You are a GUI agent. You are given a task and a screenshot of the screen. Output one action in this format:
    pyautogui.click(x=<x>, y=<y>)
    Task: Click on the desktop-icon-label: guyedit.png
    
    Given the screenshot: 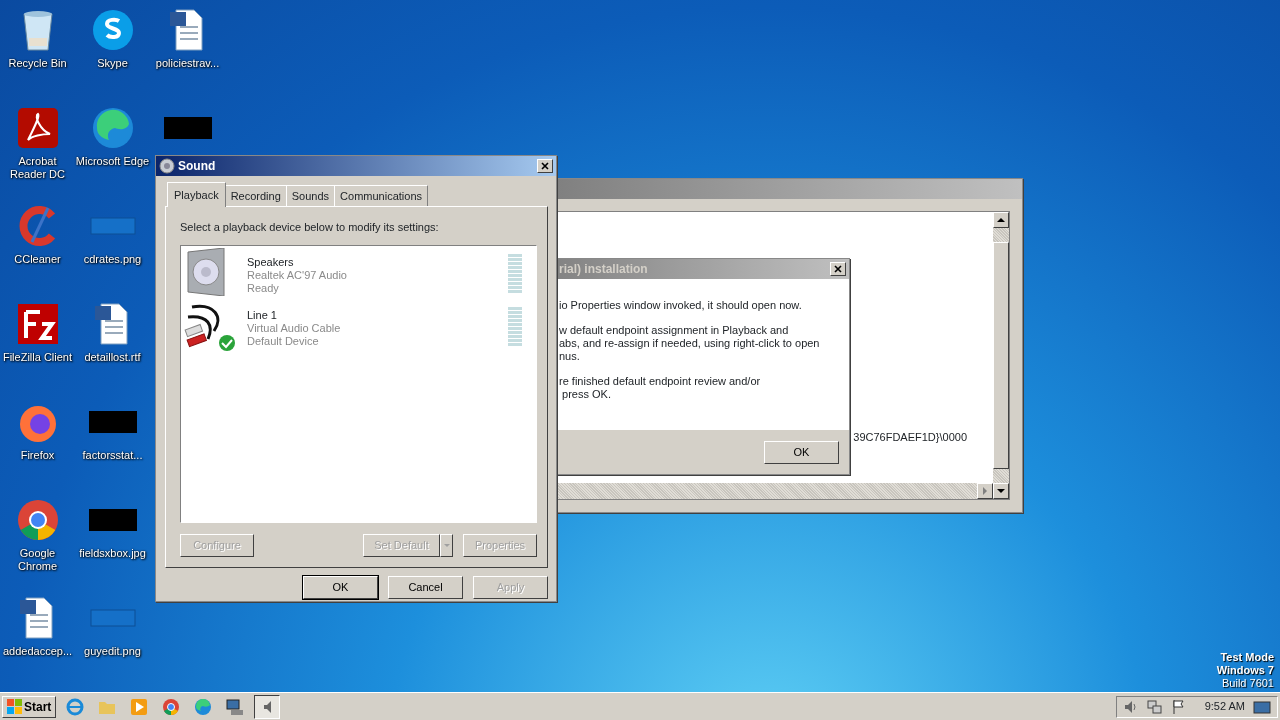 What is the action you would take?
    pyautogui.click(x=112, y=651)
    